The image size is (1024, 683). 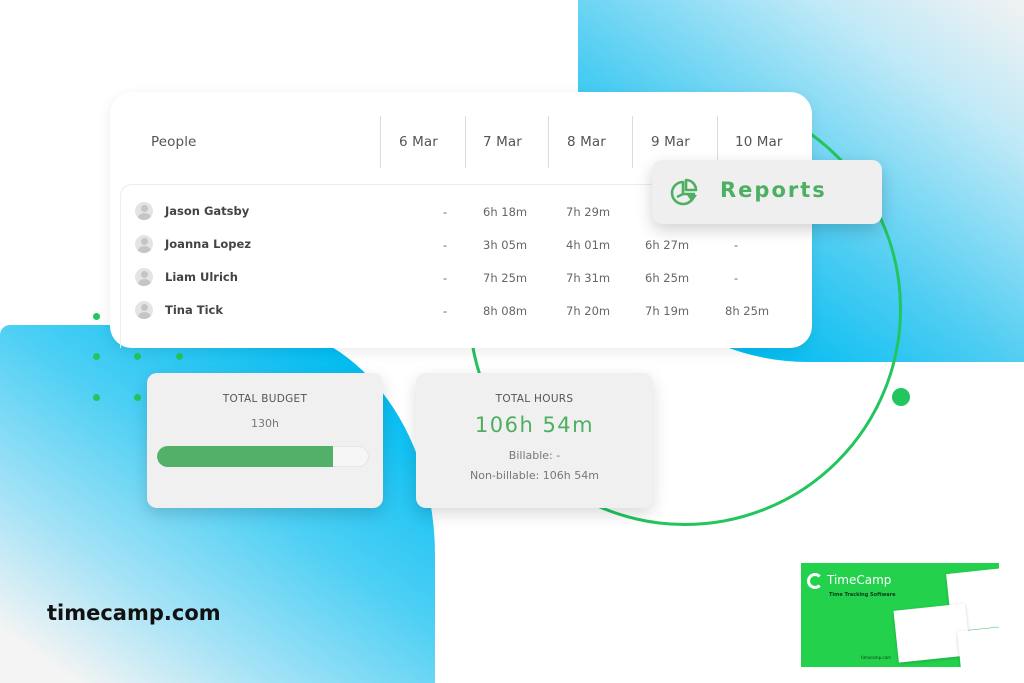 What do you see at coordinates (862, 595) in the screenshot?
I see `thumbnail-subtitle: Time Tracking Software` at bounding box center [862, 595].